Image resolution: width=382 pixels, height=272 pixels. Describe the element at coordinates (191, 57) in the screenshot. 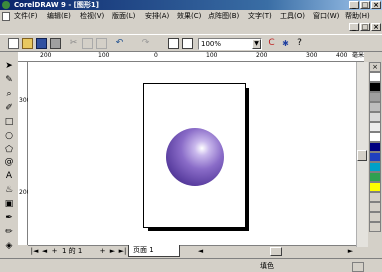

I see `horizontal-ruler: 200 100 0 100 200 300 400 毫米` at that location.